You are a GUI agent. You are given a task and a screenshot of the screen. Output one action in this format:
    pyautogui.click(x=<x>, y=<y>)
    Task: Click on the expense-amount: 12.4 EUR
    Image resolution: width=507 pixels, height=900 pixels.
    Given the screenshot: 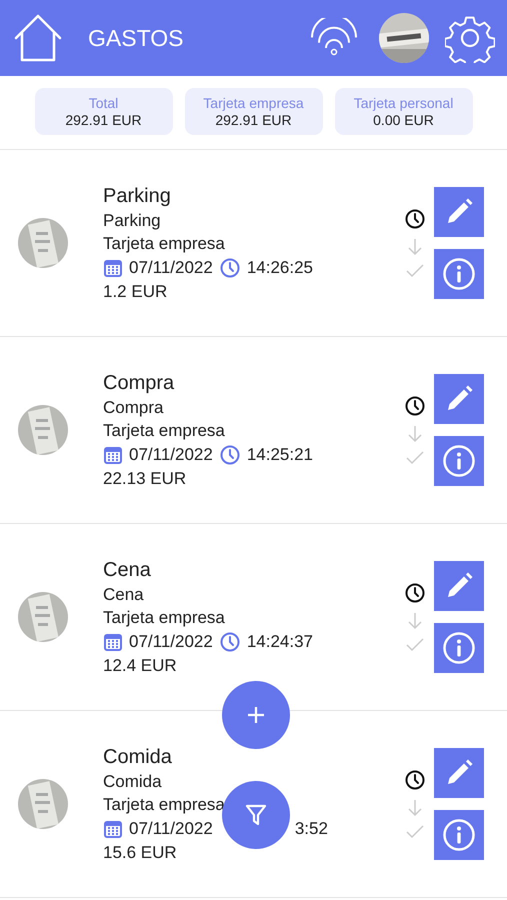 What is the action you would take?
    pyautogui.click(x=140, y=666)
    